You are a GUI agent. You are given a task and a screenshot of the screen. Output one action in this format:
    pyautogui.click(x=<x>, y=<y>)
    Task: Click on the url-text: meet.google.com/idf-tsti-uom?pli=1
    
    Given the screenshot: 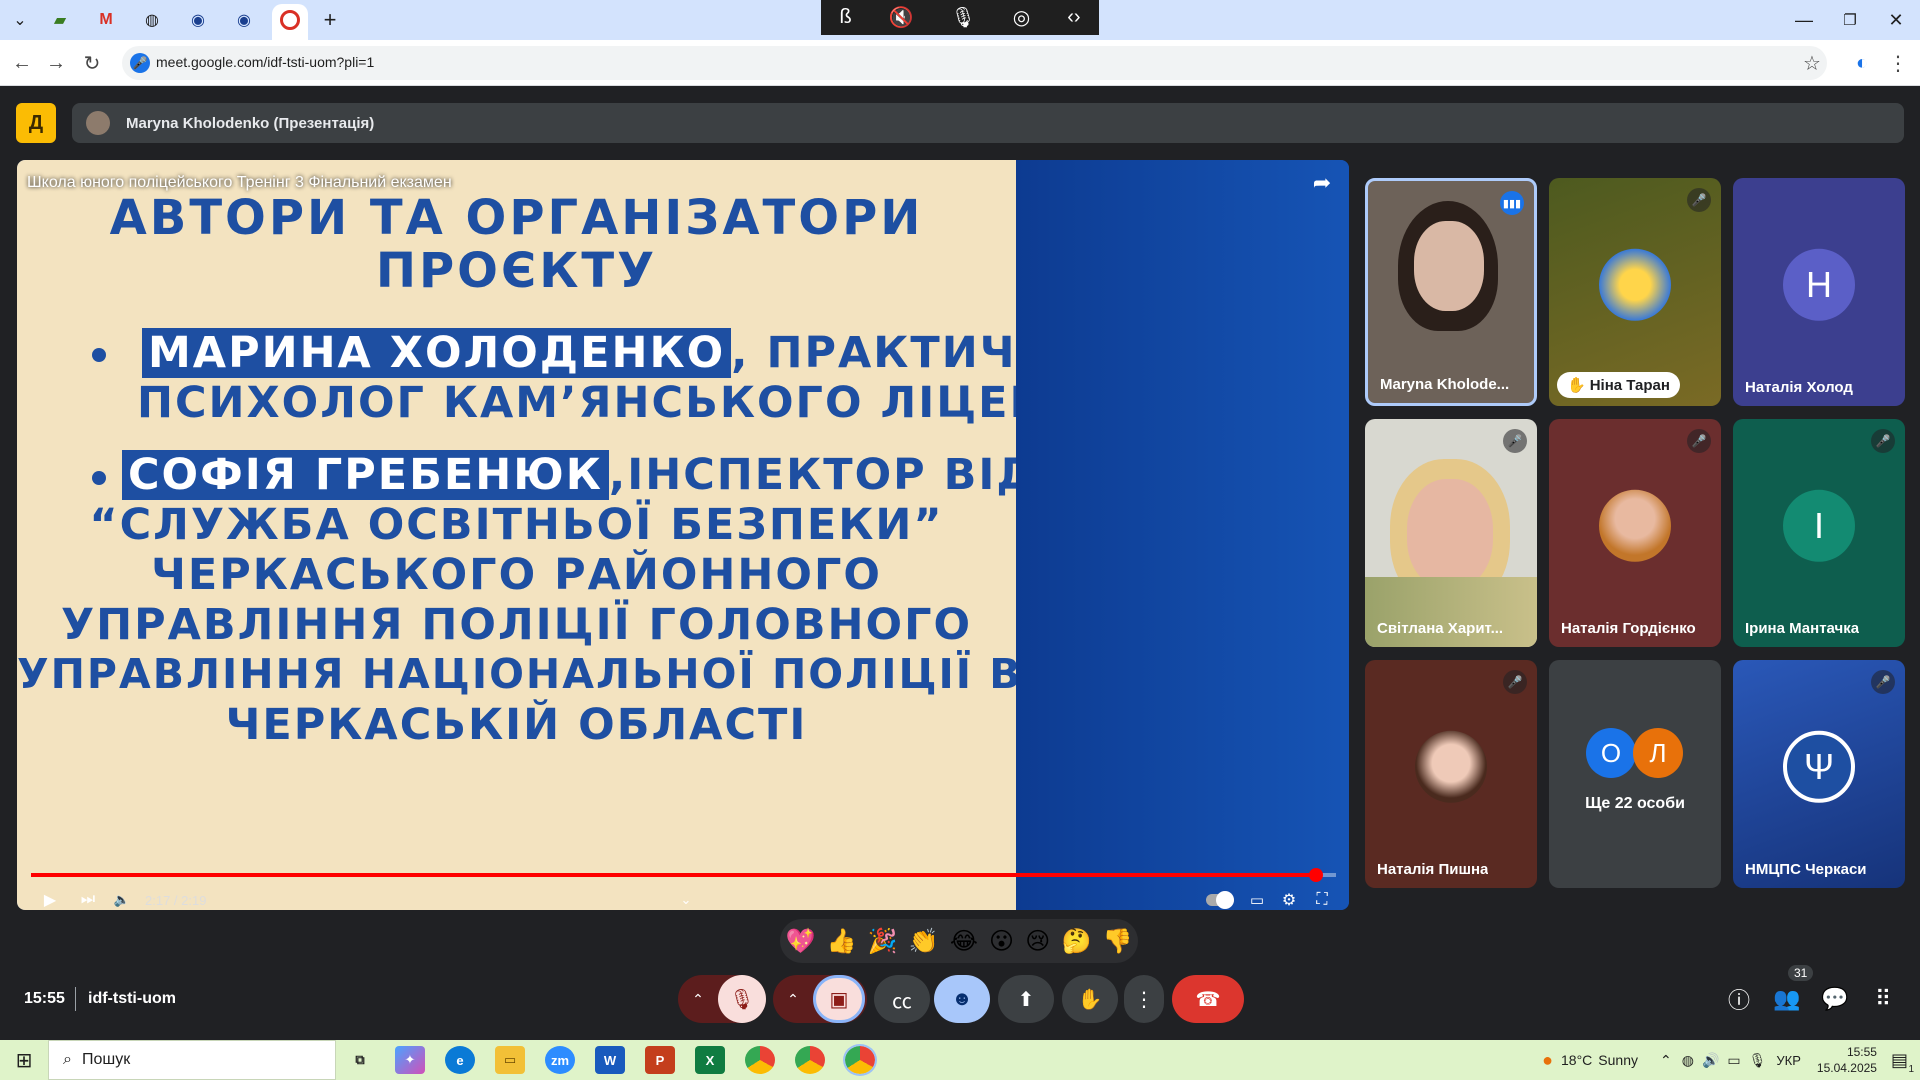 What is the action you would take?
    pyautogui.click(x=265, y=62)
    